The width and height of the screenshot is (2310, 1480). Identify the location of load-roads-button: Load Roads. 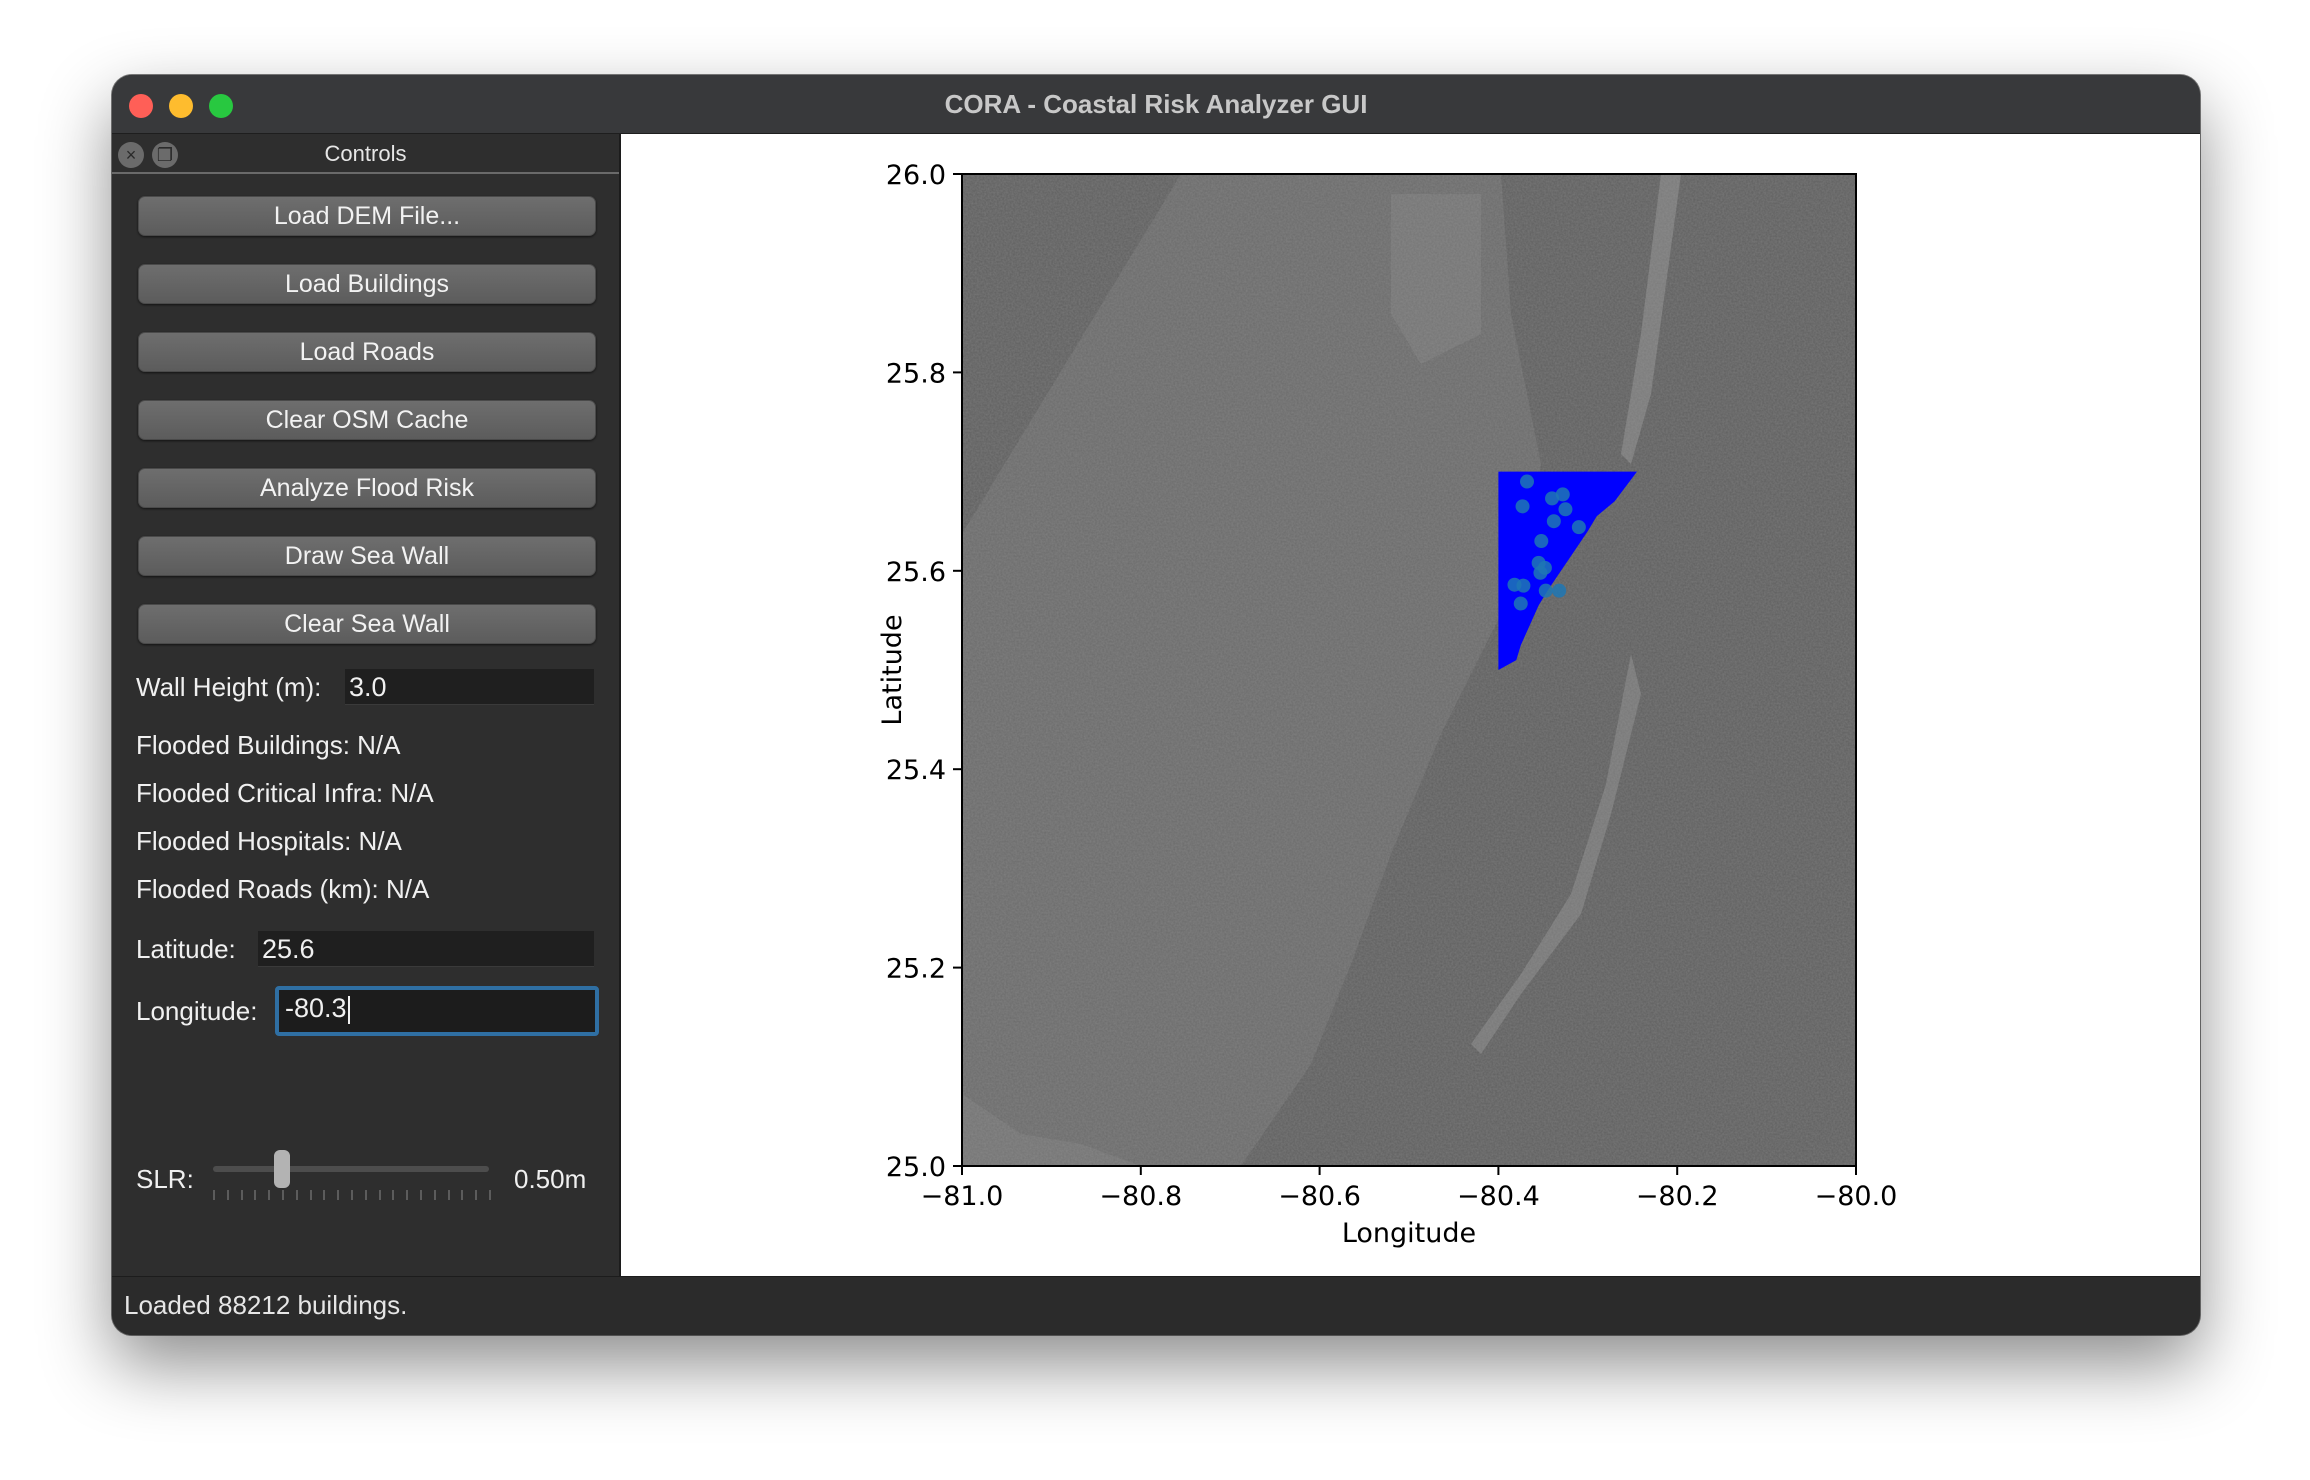
(367, 352).